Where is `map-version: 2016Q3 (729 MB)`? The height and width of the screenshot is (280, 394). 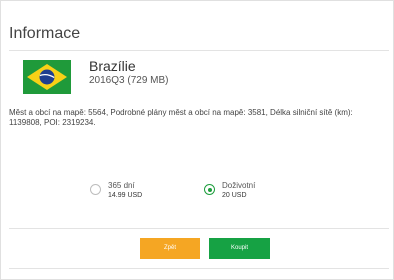
map-version: 2016Q3 (729 MB) is located at coordinates (129, 80).